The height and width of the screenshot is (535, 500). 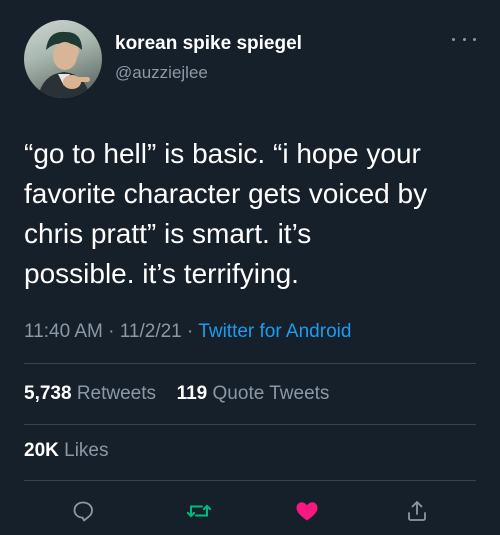 I want to click on tweet-meta: 11:40 AM · 11/2/21 · Twitter for Android, so click(x=187, y=332).